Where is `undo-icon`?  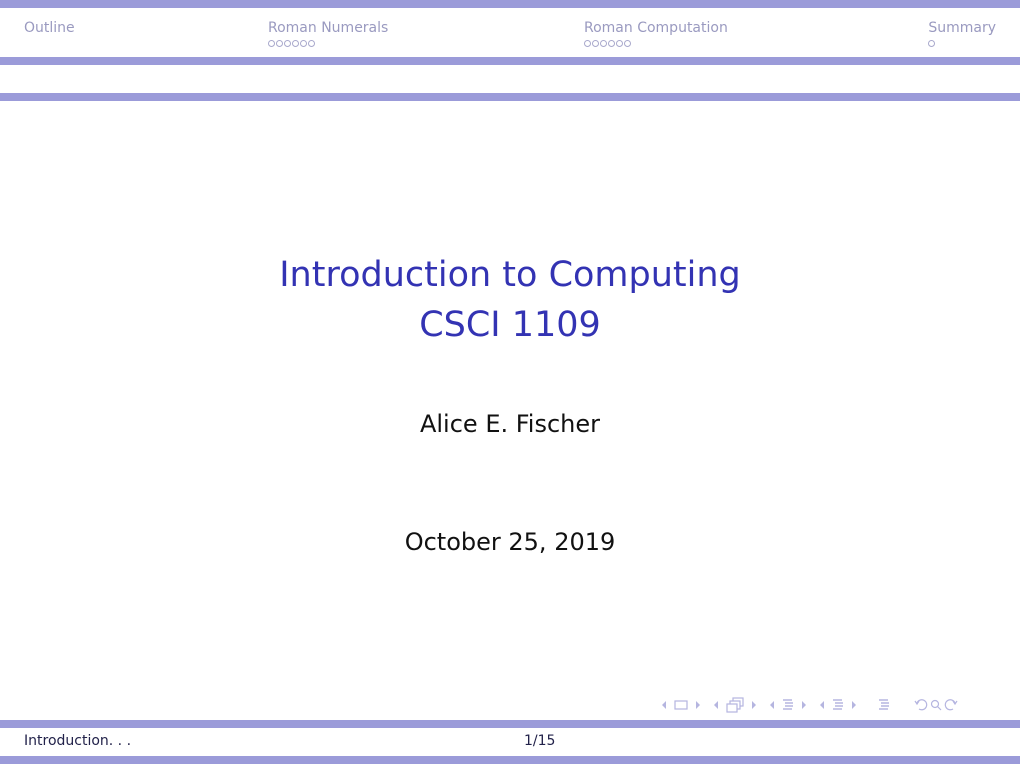
undo-icon is located at coordinates (921, 705).